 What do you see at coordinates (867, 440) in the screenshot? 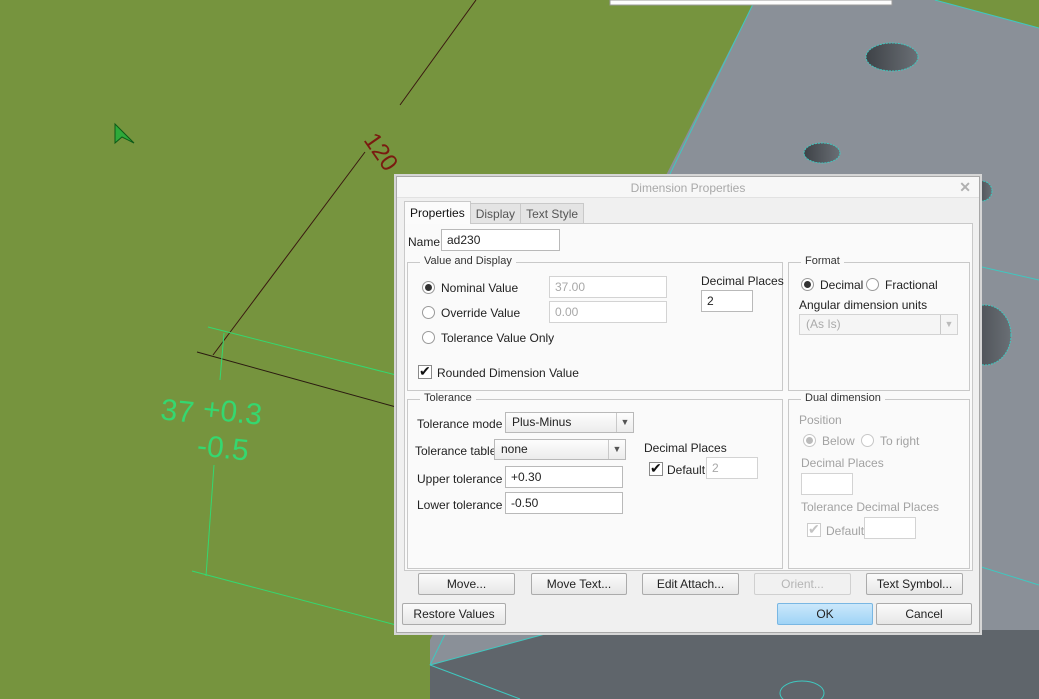
I see `dual-to-right-radio` at bounding box center [867, 440].